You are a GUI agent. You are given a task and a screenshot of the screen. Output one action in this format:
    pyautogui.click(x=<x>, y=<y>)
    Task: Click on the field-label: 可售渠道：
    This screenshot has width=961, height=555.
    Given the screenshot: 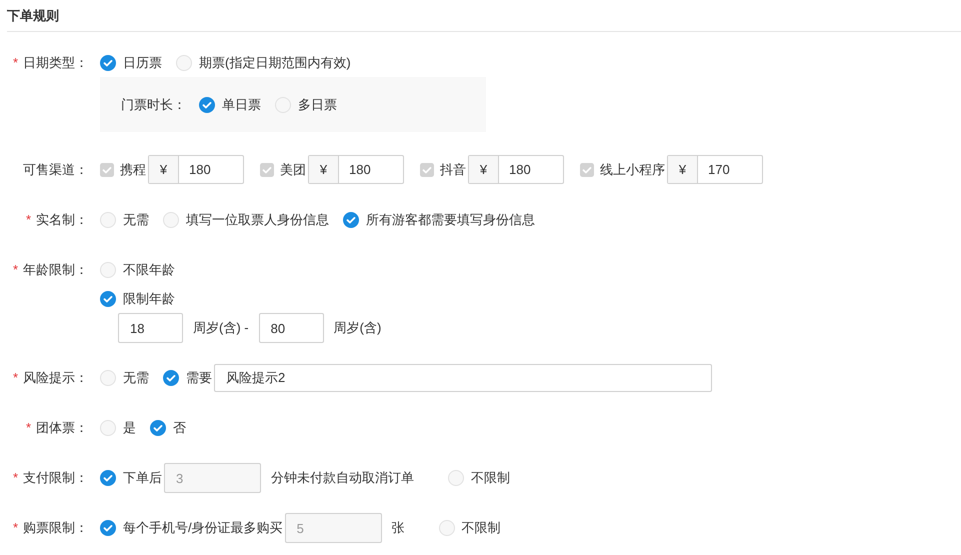 What is the action you would take?
    pyautogui.click(x=55, y=169)
    